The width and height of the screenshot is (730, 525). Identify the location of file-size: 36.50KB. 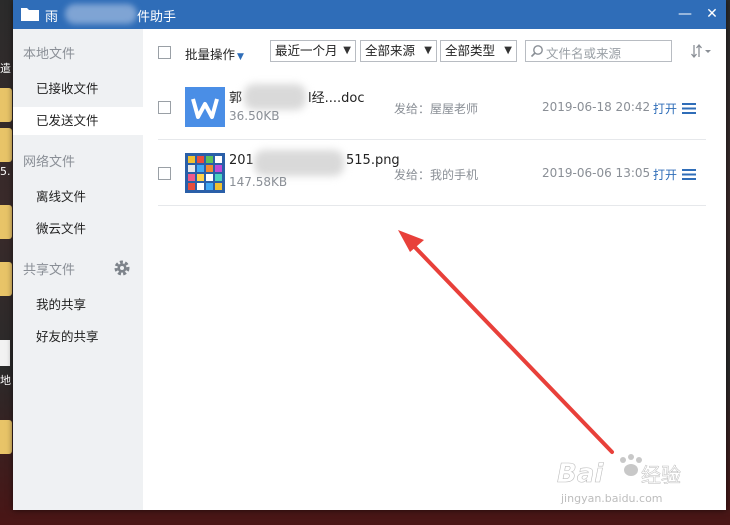
(254, 116).